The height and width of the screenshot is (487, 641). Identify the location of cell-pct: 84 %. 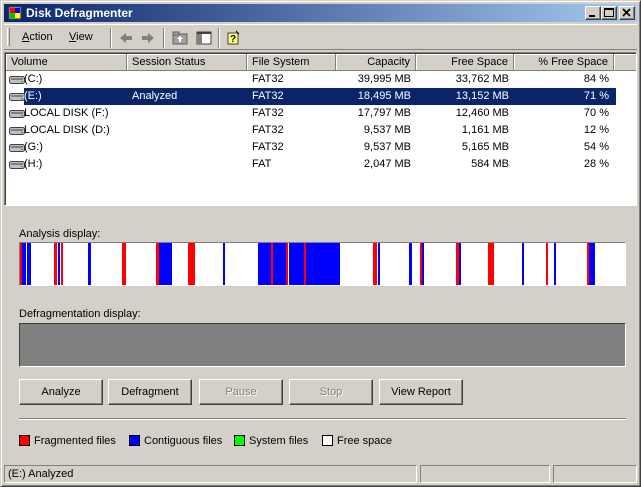
(596, 79).